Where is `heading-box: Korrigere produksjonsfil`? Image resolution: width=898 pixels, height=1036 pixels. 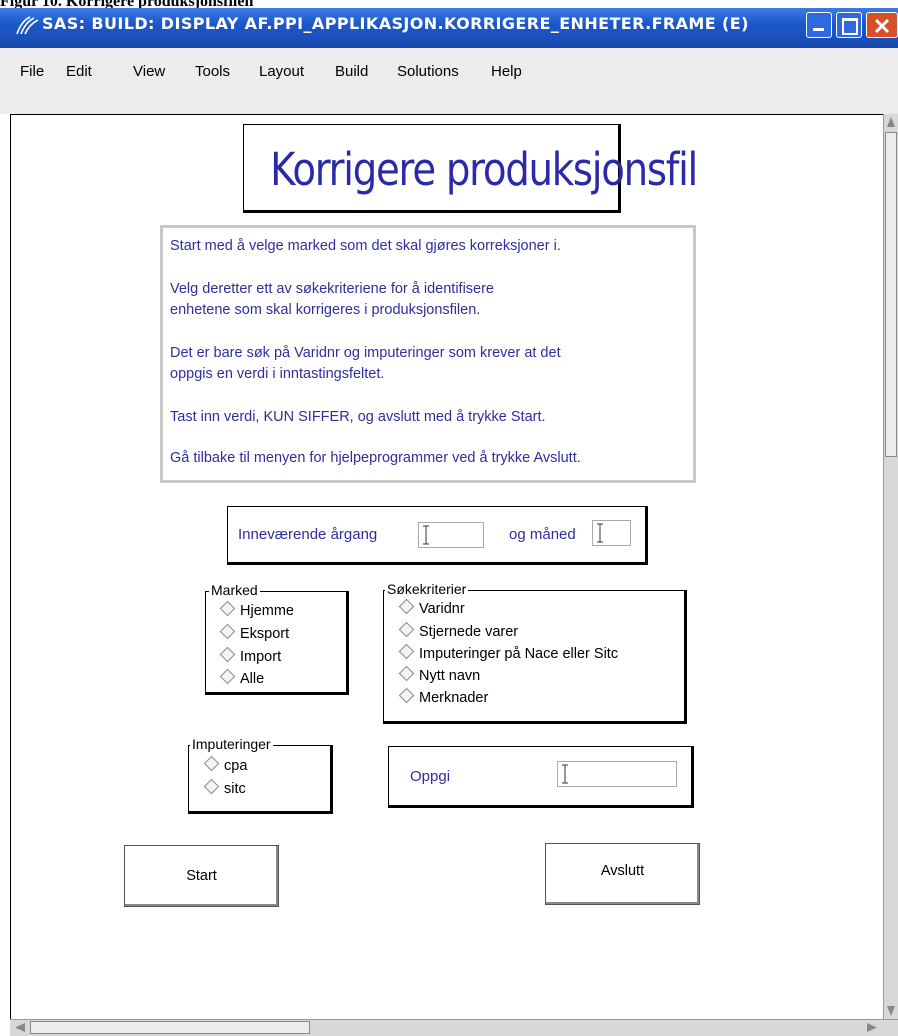 heading-box: Korrigere produksjonsfil is located at coordinates (470, 168).